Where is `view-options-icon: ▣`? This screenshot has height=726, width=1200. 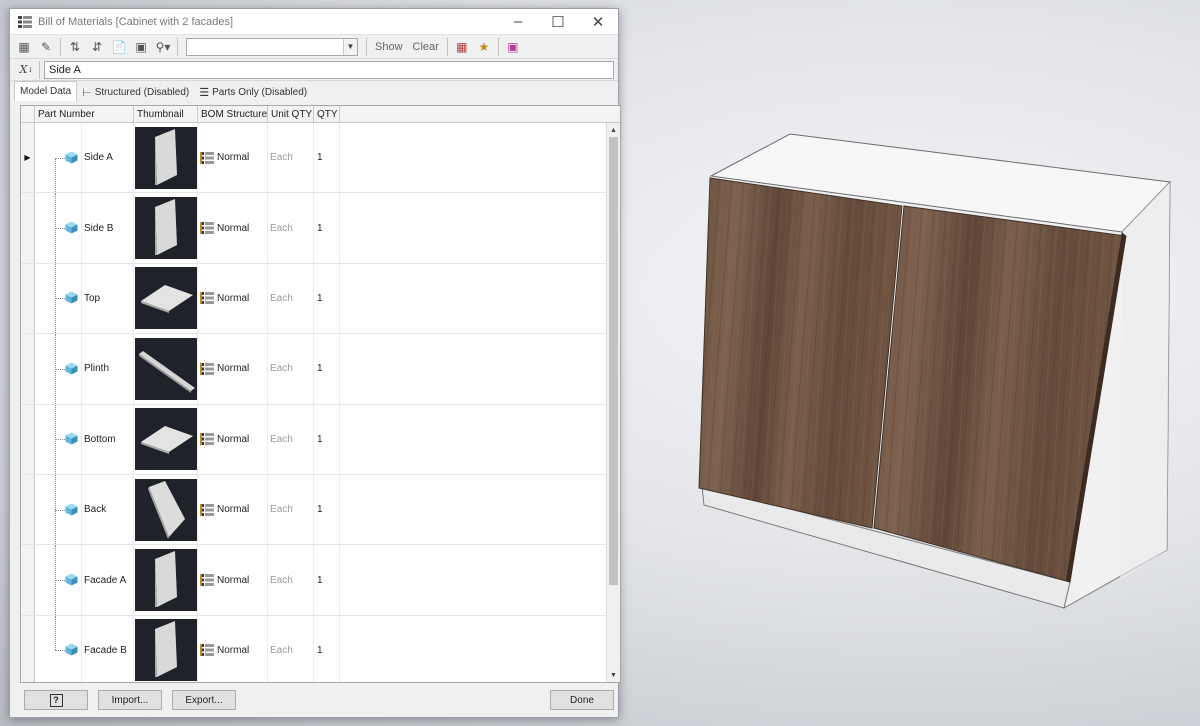 view-options-icon: ▣ is located at coordinates (513, 47).